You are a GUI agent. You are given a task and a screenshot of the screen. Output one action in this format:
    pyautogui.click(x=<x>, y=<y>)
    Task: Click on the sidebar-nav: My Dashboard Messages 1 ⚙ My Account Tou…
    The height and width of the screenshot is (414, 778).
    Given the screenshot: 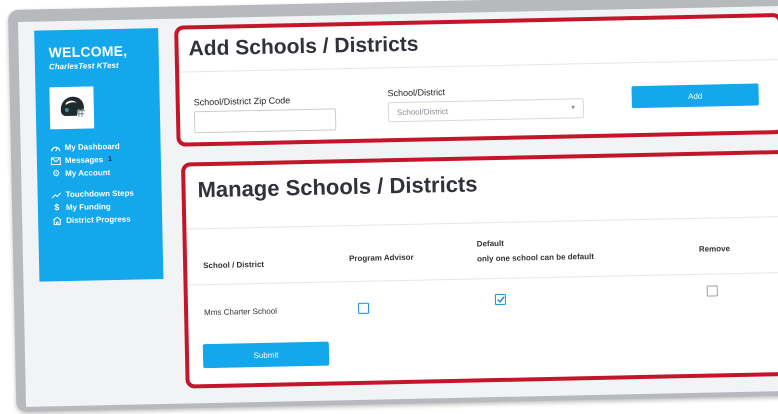 What is the action you would take?
    pyautogui.click(x=101, y=183)
    